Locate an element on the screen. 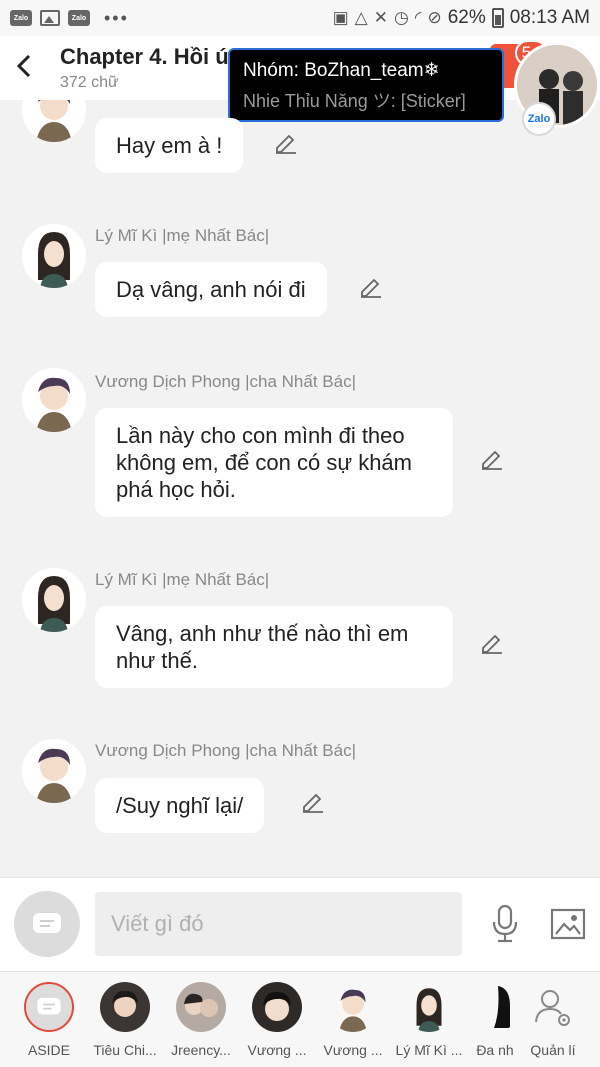 The image size is (600, 1067). chat-mode-button is located at coordinates (47, 924).